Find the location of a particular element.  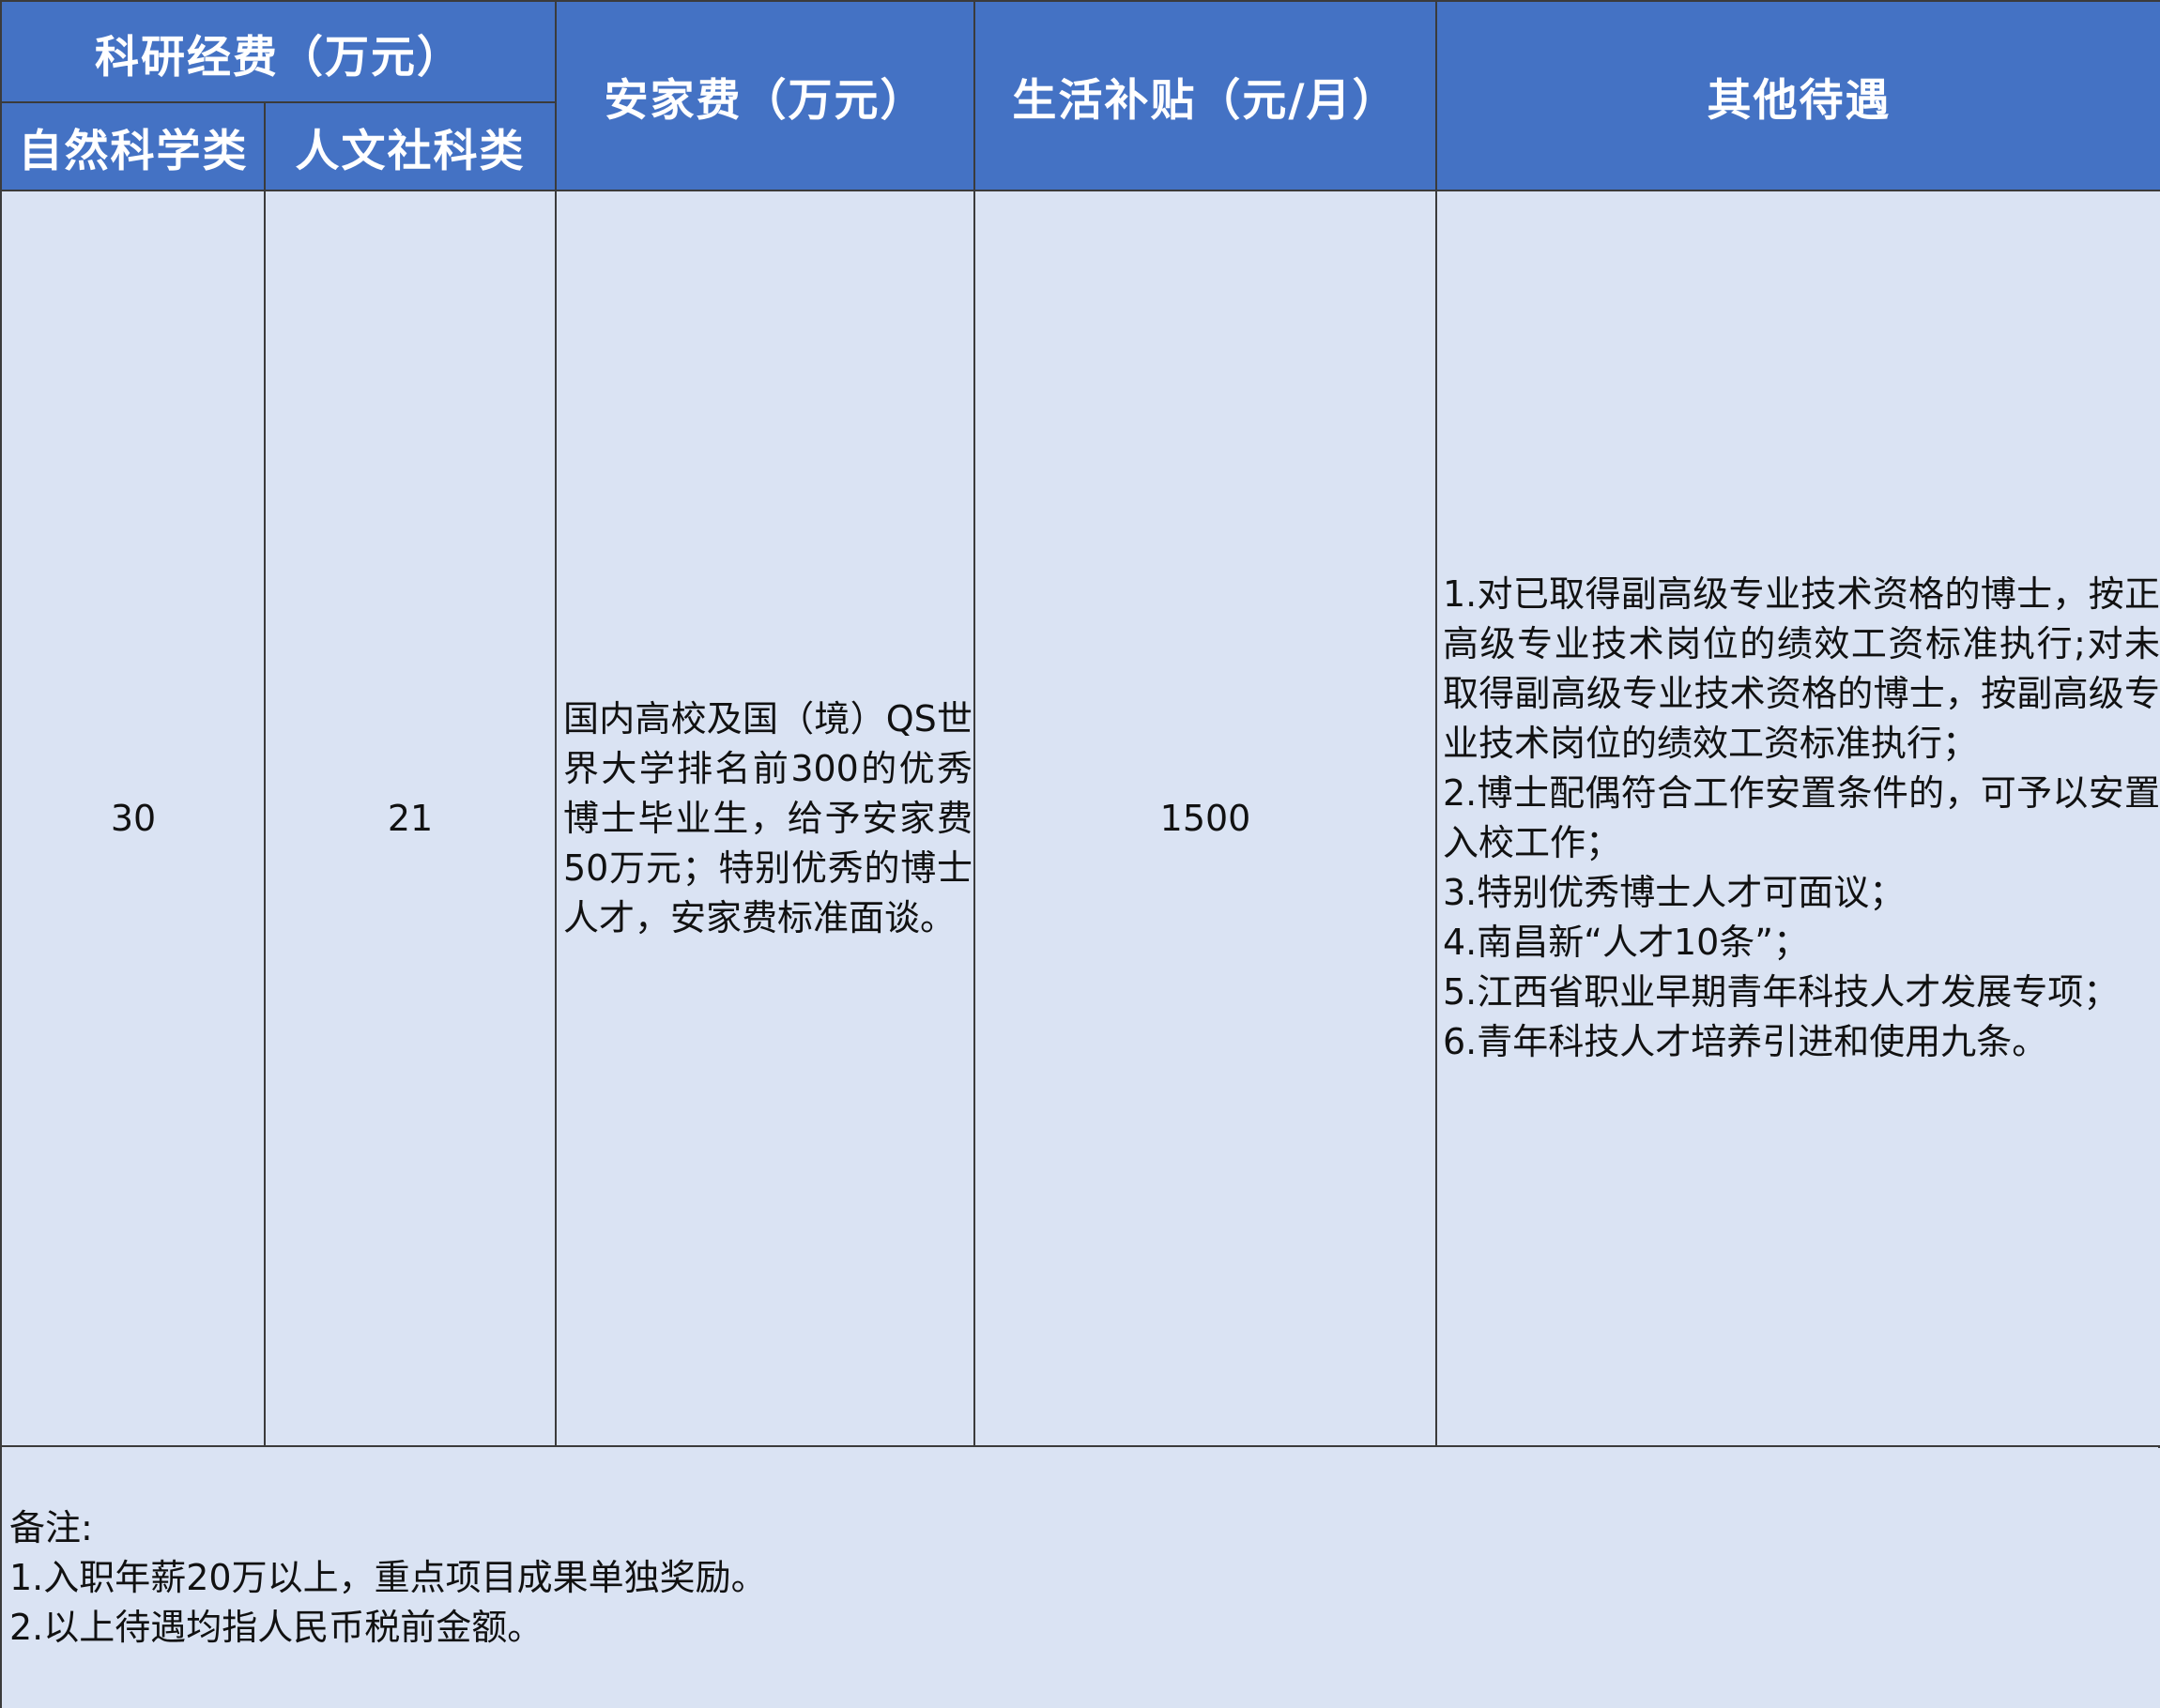

header-natural-science: 自然科学类 is located at coordinates (133, 147).